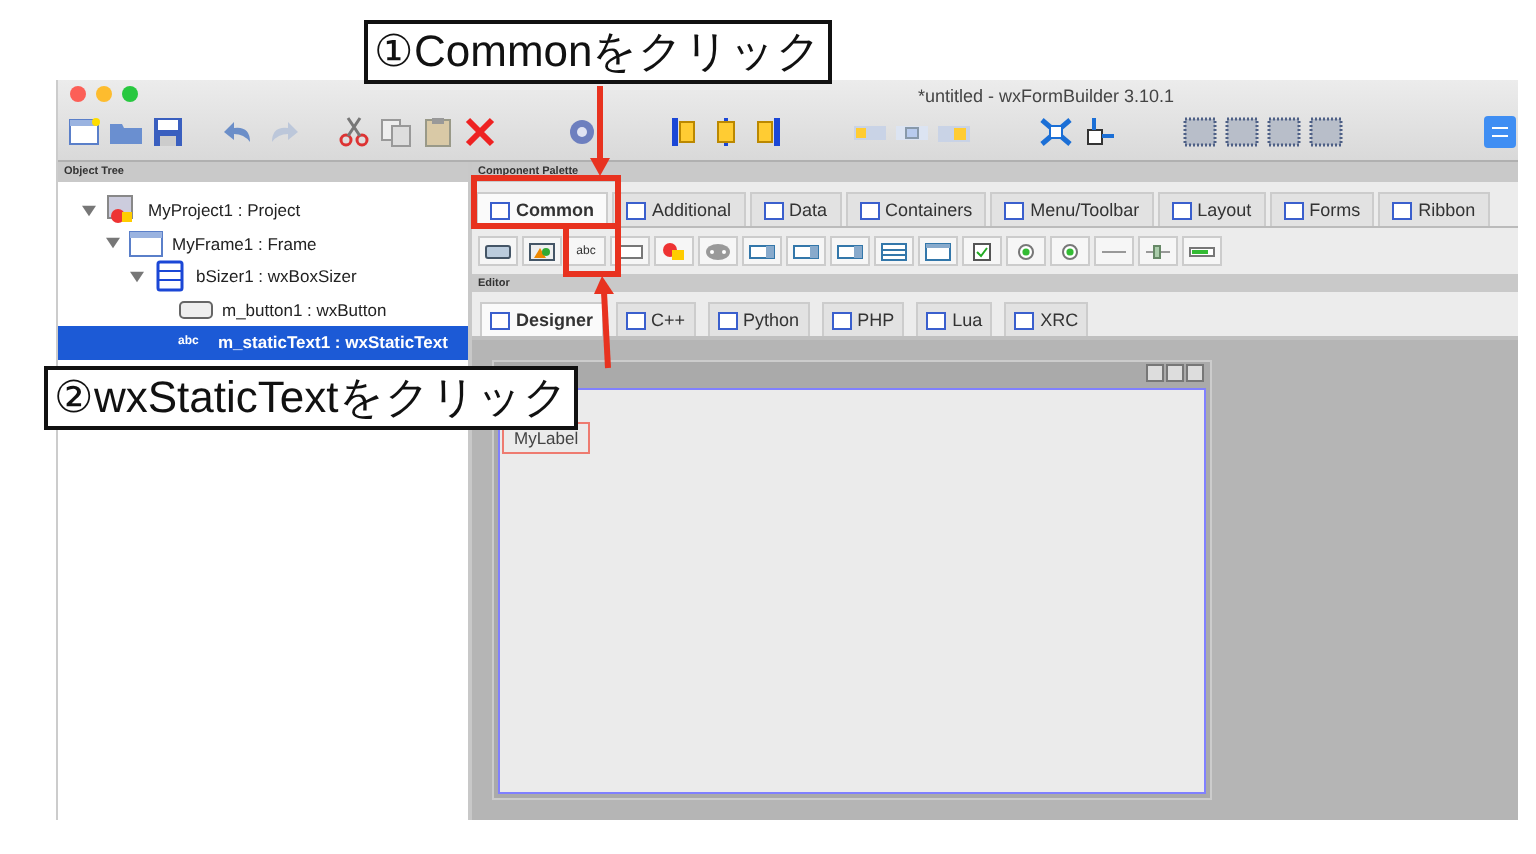 This screenshot has height=854, width=1536. What do you see at coordinates (263, 210) in the screenshot?
I see `tree-item: MyProject1 : Project` at bounding box center [263, 210].